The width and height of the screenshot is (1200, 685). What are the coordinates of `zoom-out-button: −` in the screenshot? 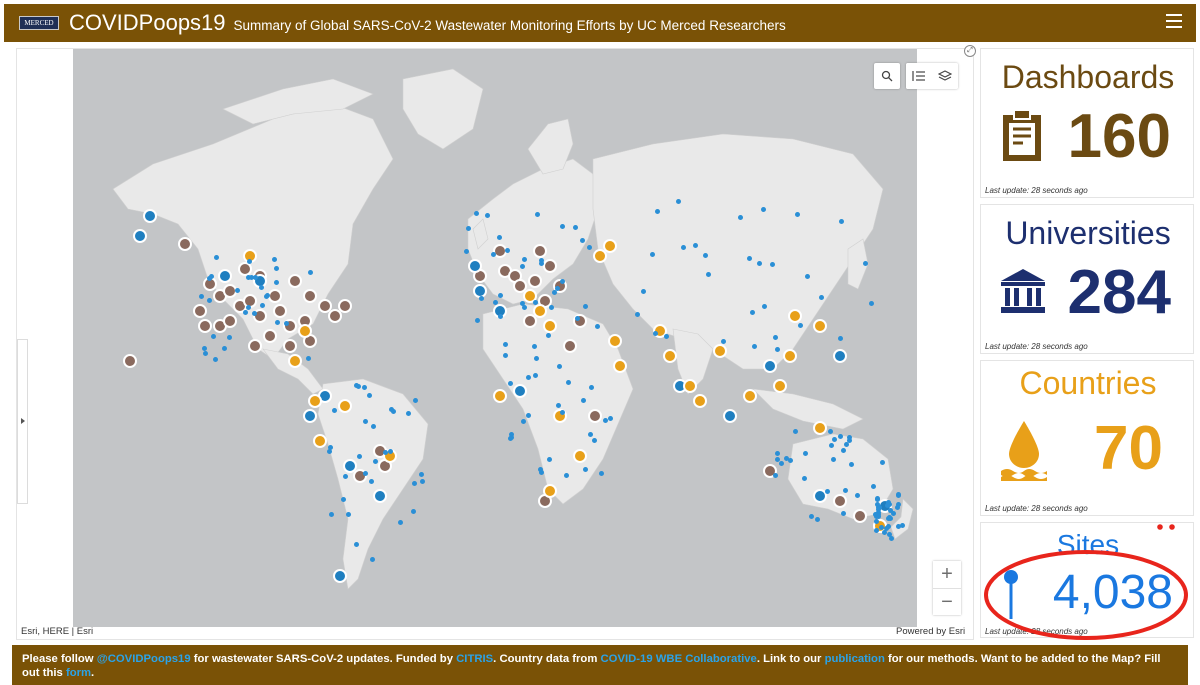 It's located at (947, 601).